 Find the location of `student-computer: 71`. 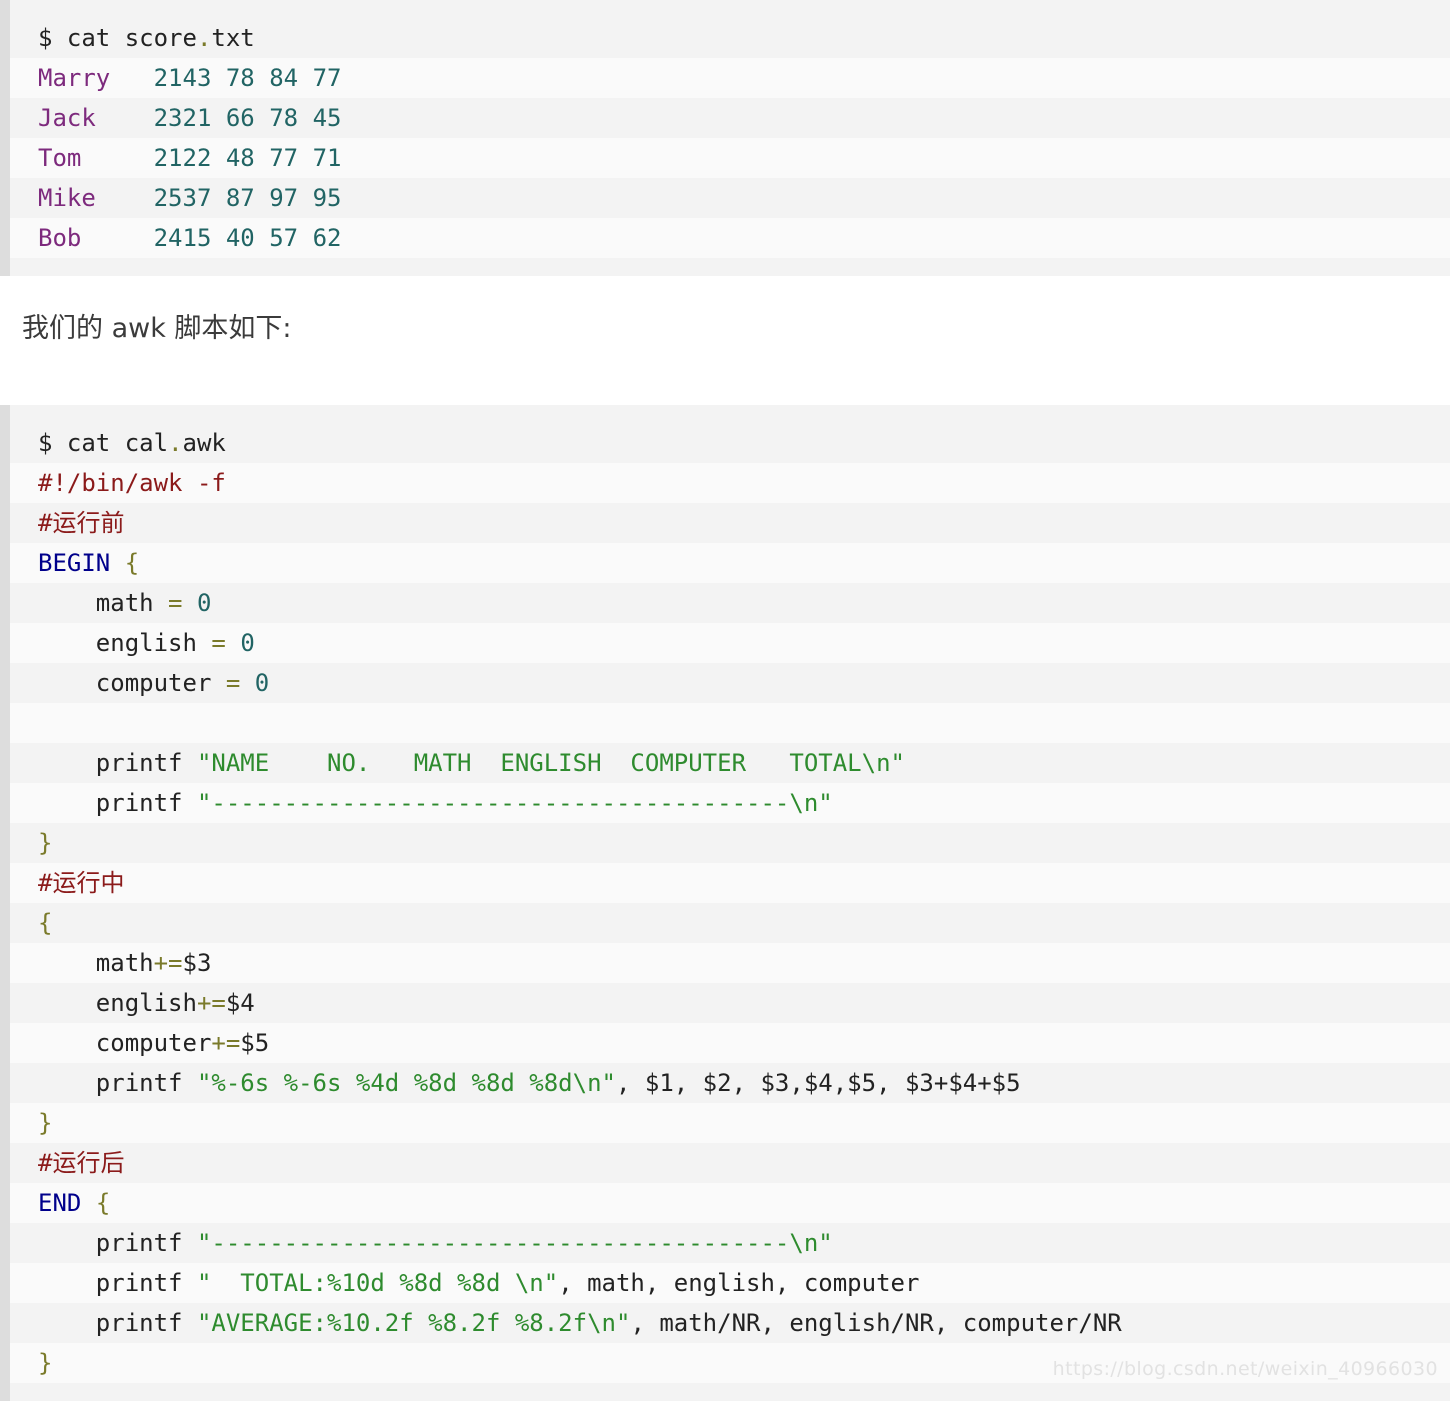

student-computer: 71 is located at coordinates (327, 158).